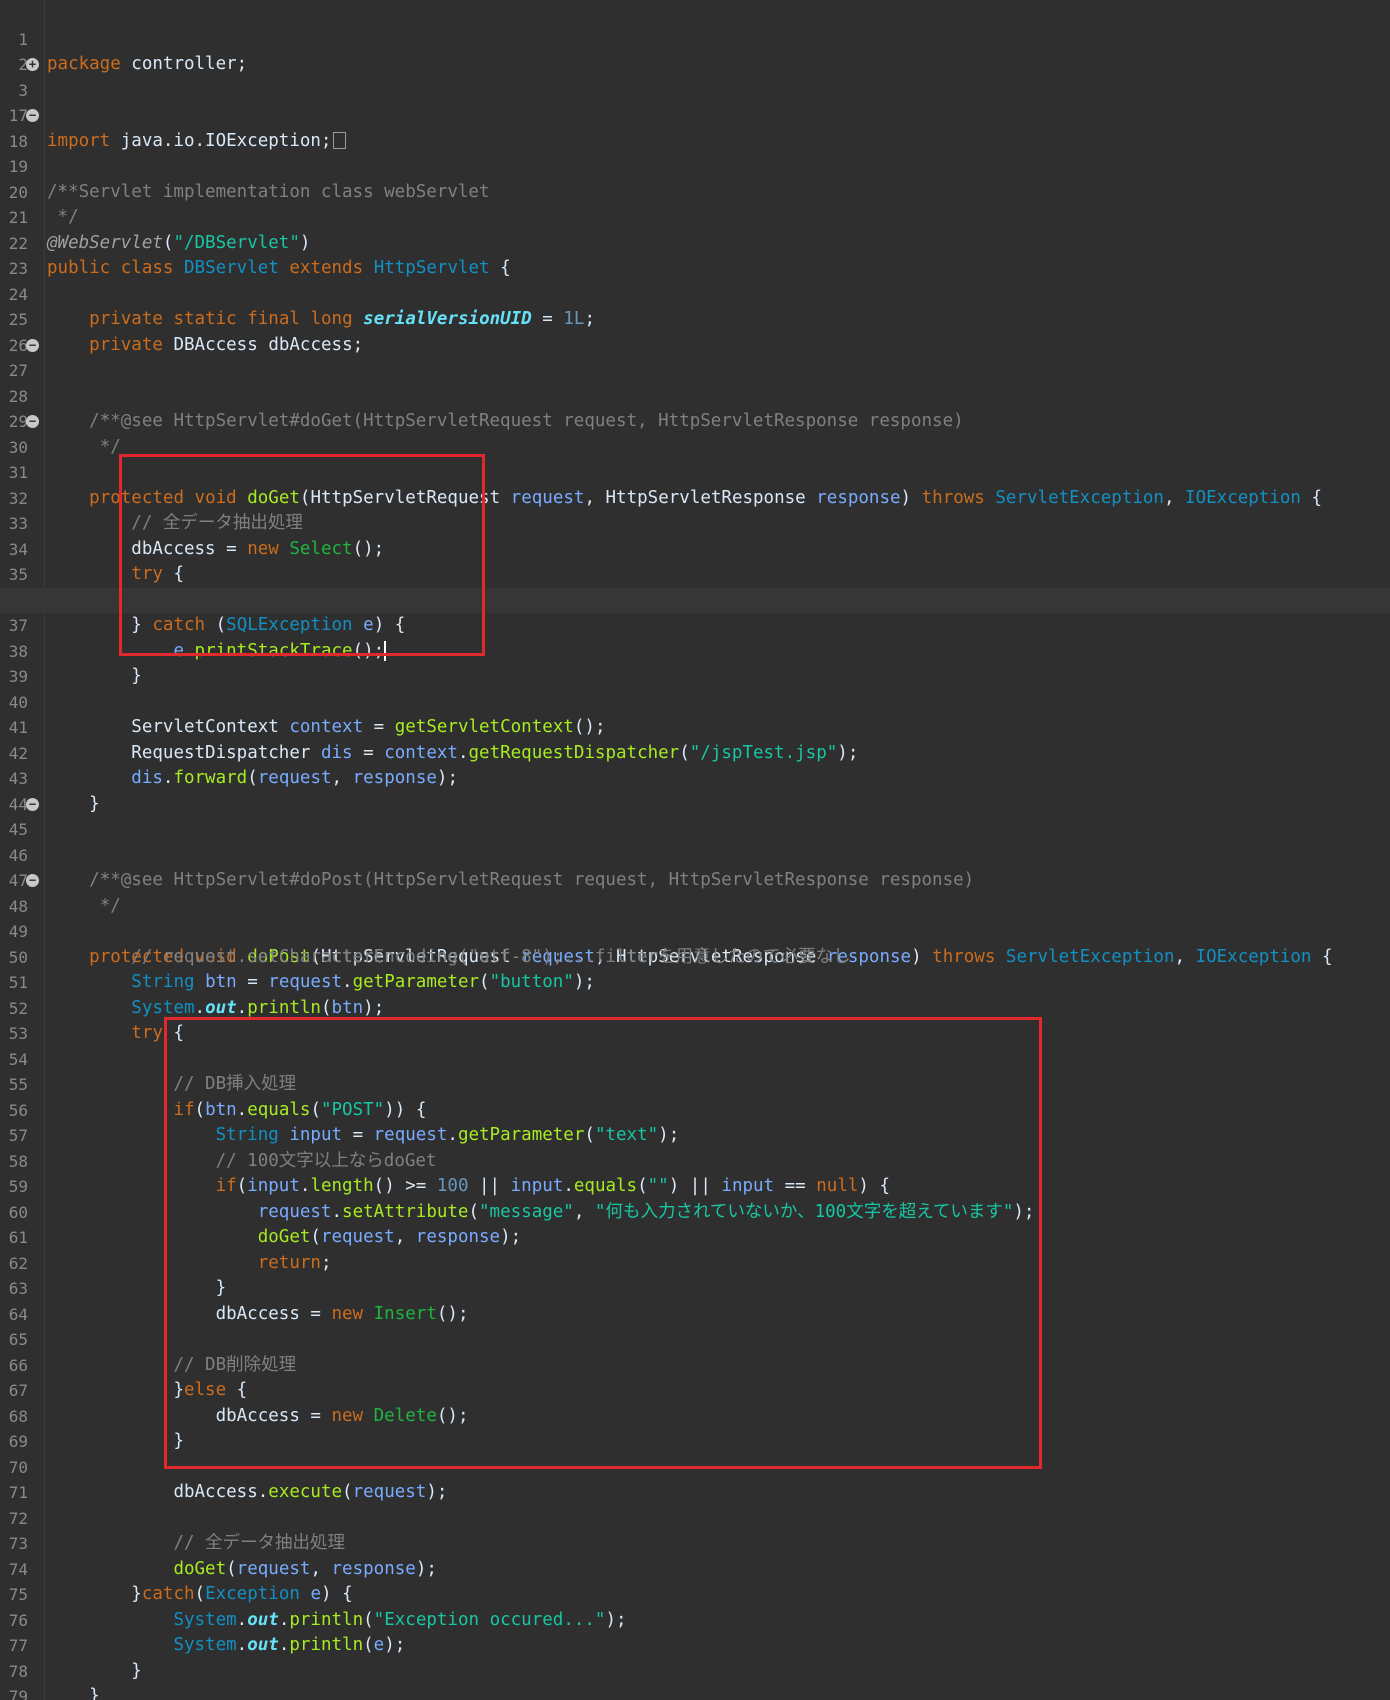 The width and height of the screenshot is (1390, 1700). I want to click on code-line: 51 System.out.println(btn);, so click(695, 981).